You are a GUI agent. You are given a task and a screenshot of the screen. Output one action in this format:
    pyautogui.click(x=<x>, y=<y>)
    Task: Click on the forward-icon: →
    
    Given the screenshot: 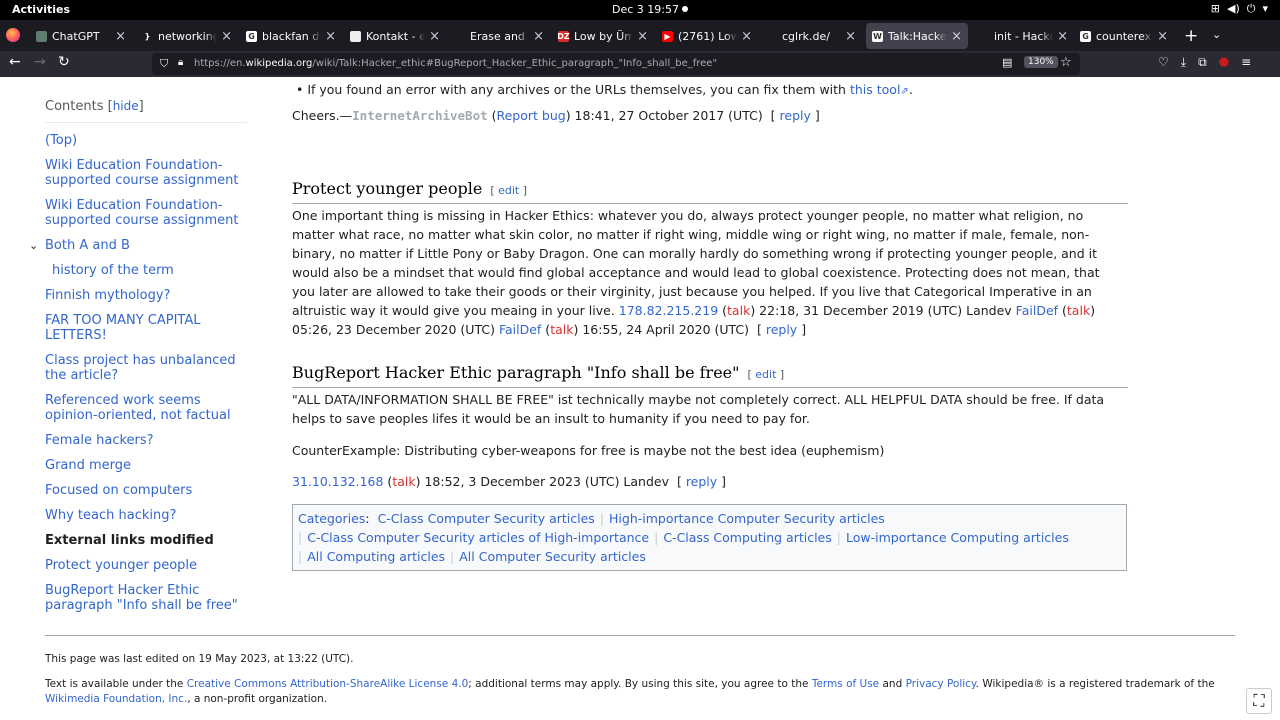 What is the action you would take?
    pyautogui.click(x=40, y=62)
    